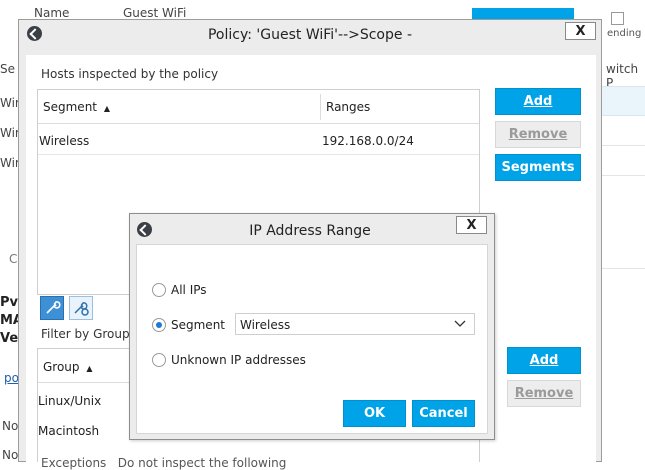  I want to click on dialog-app-icon, so click(144, 229).